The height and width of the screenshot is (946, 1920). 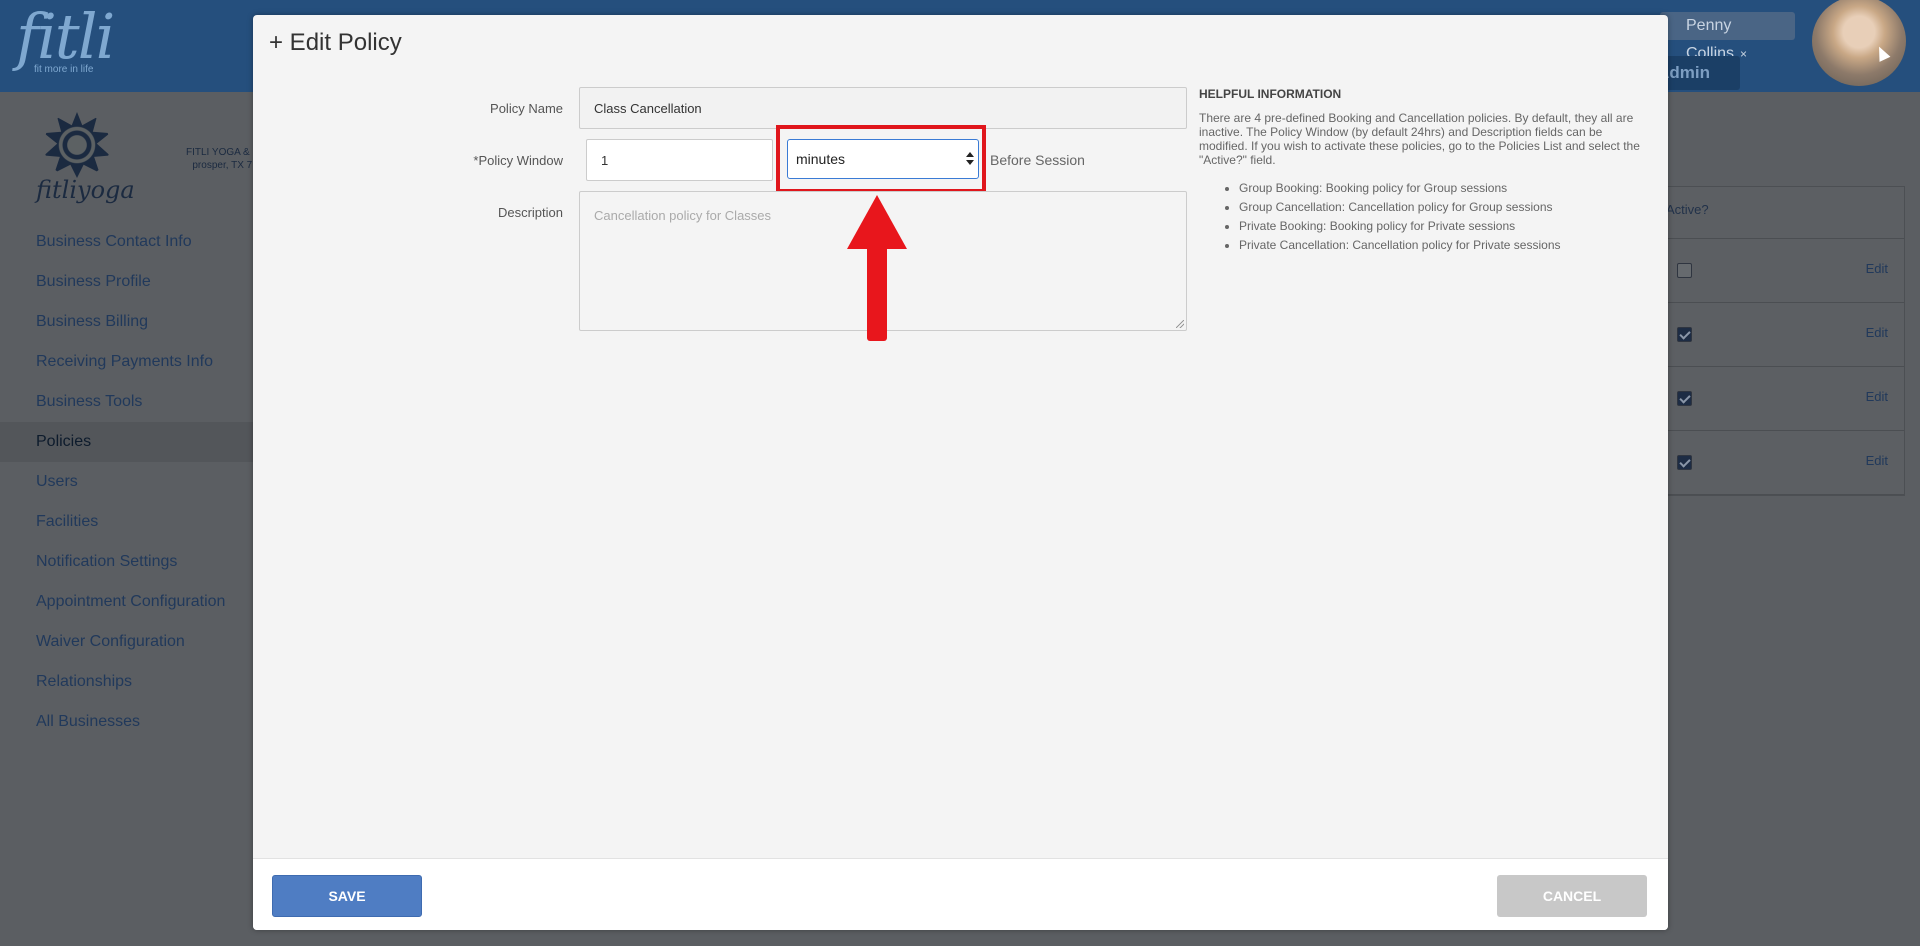 I want to click on help-title: HELPFUL INFORMATION, so click(x=1270, y=94).